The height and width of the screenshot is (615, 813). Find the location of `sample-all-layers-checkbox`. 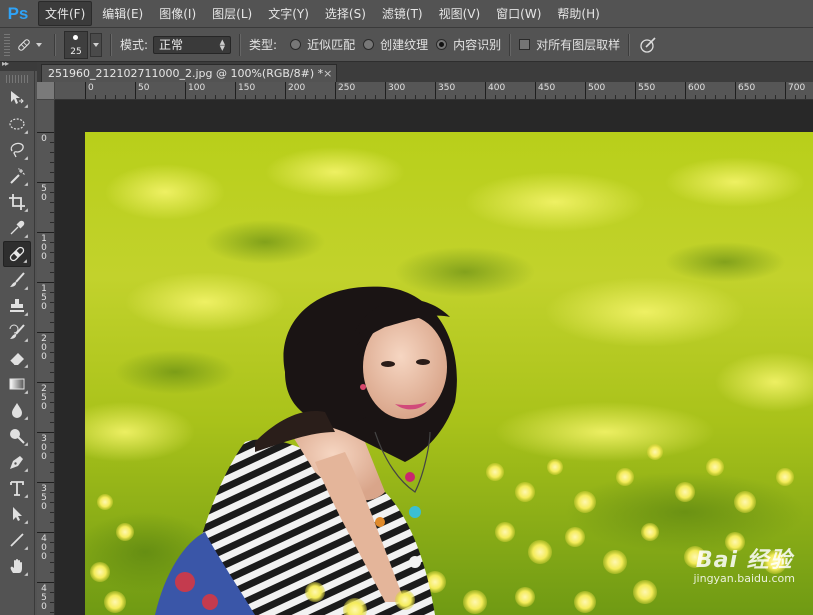

sample-all-layers-checkbox is located at coordinates (525, 44).